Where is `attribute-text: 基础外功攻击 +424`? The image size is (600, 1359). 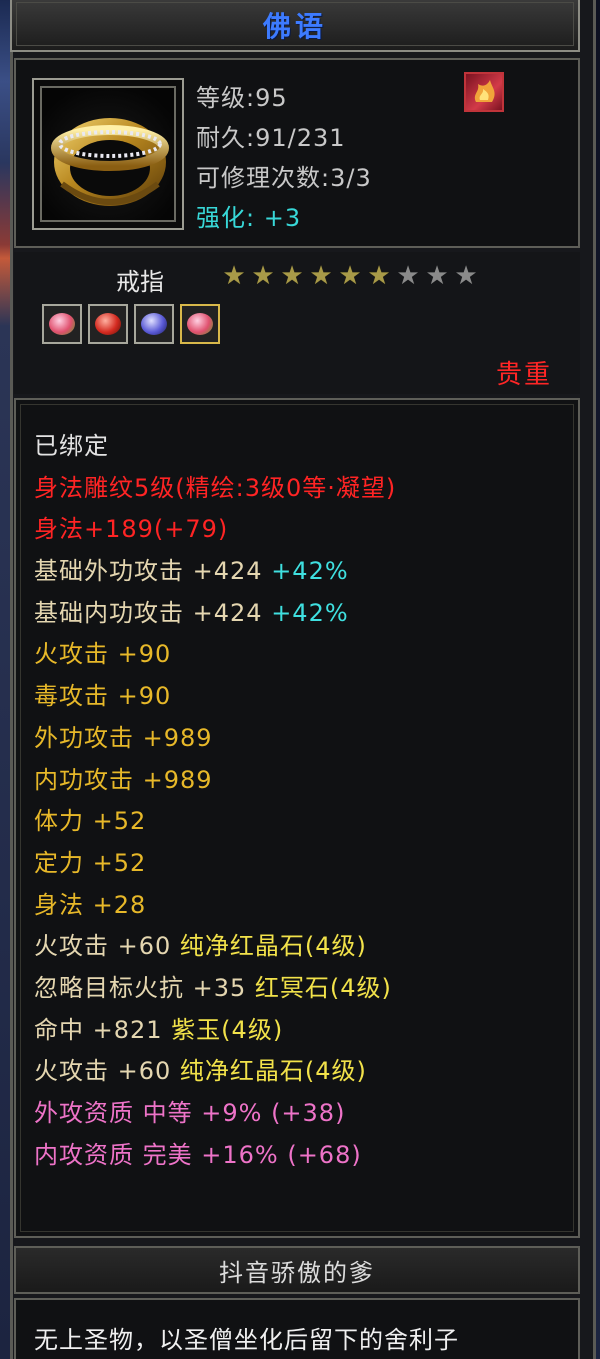
attribute-text: 基础外功攻击 +424 is located at coordinates (153, 571).